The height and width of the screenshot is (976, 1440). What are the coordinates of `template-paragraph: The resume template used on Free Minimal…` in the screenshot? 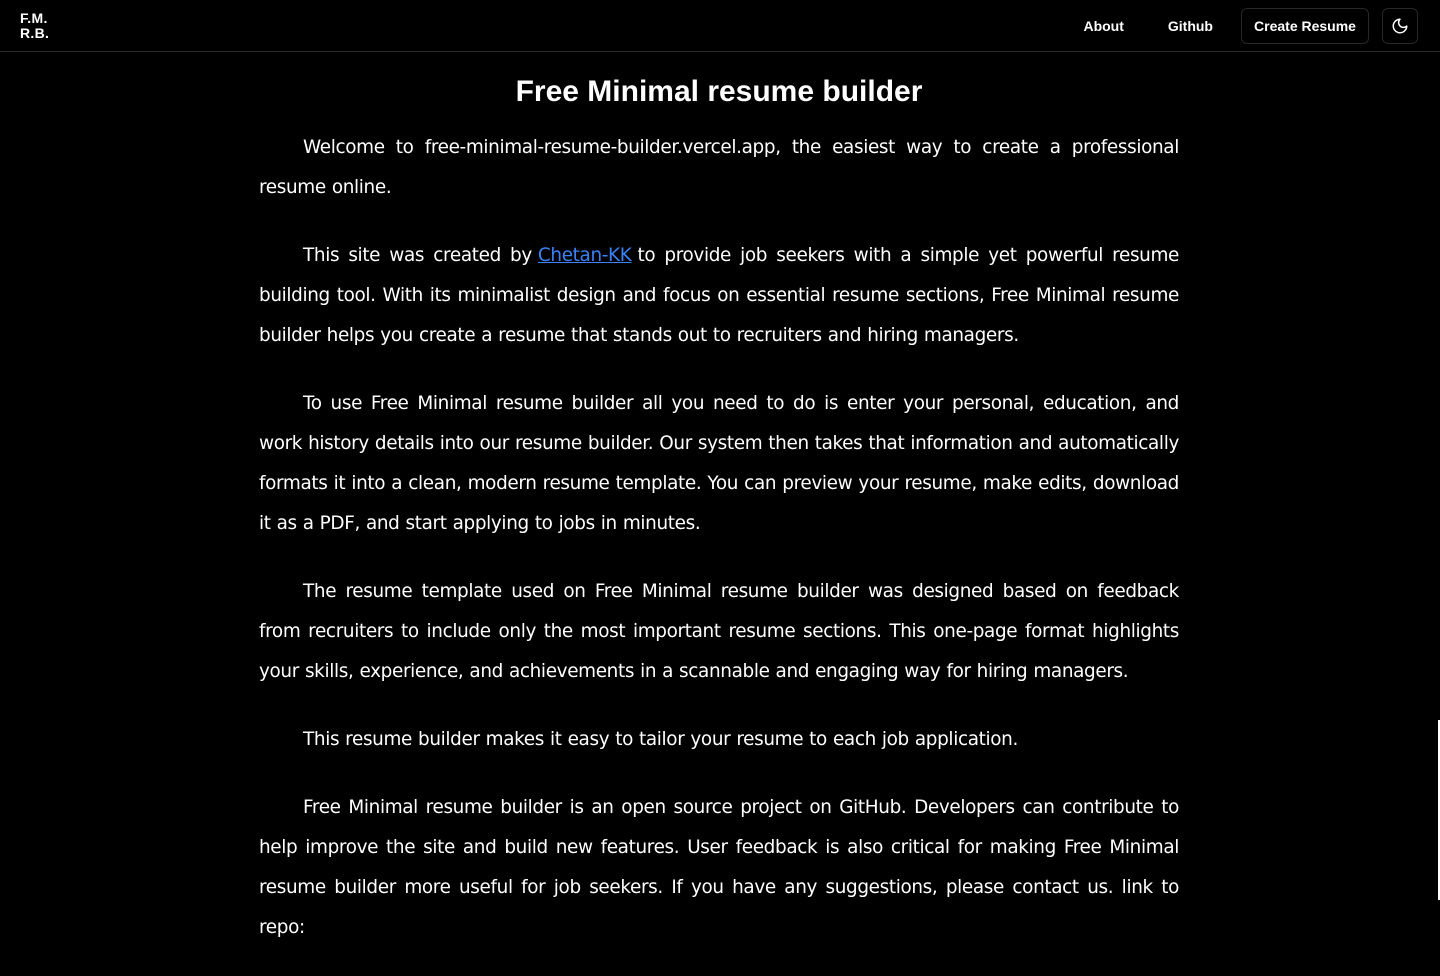 It's located at (719, 631).